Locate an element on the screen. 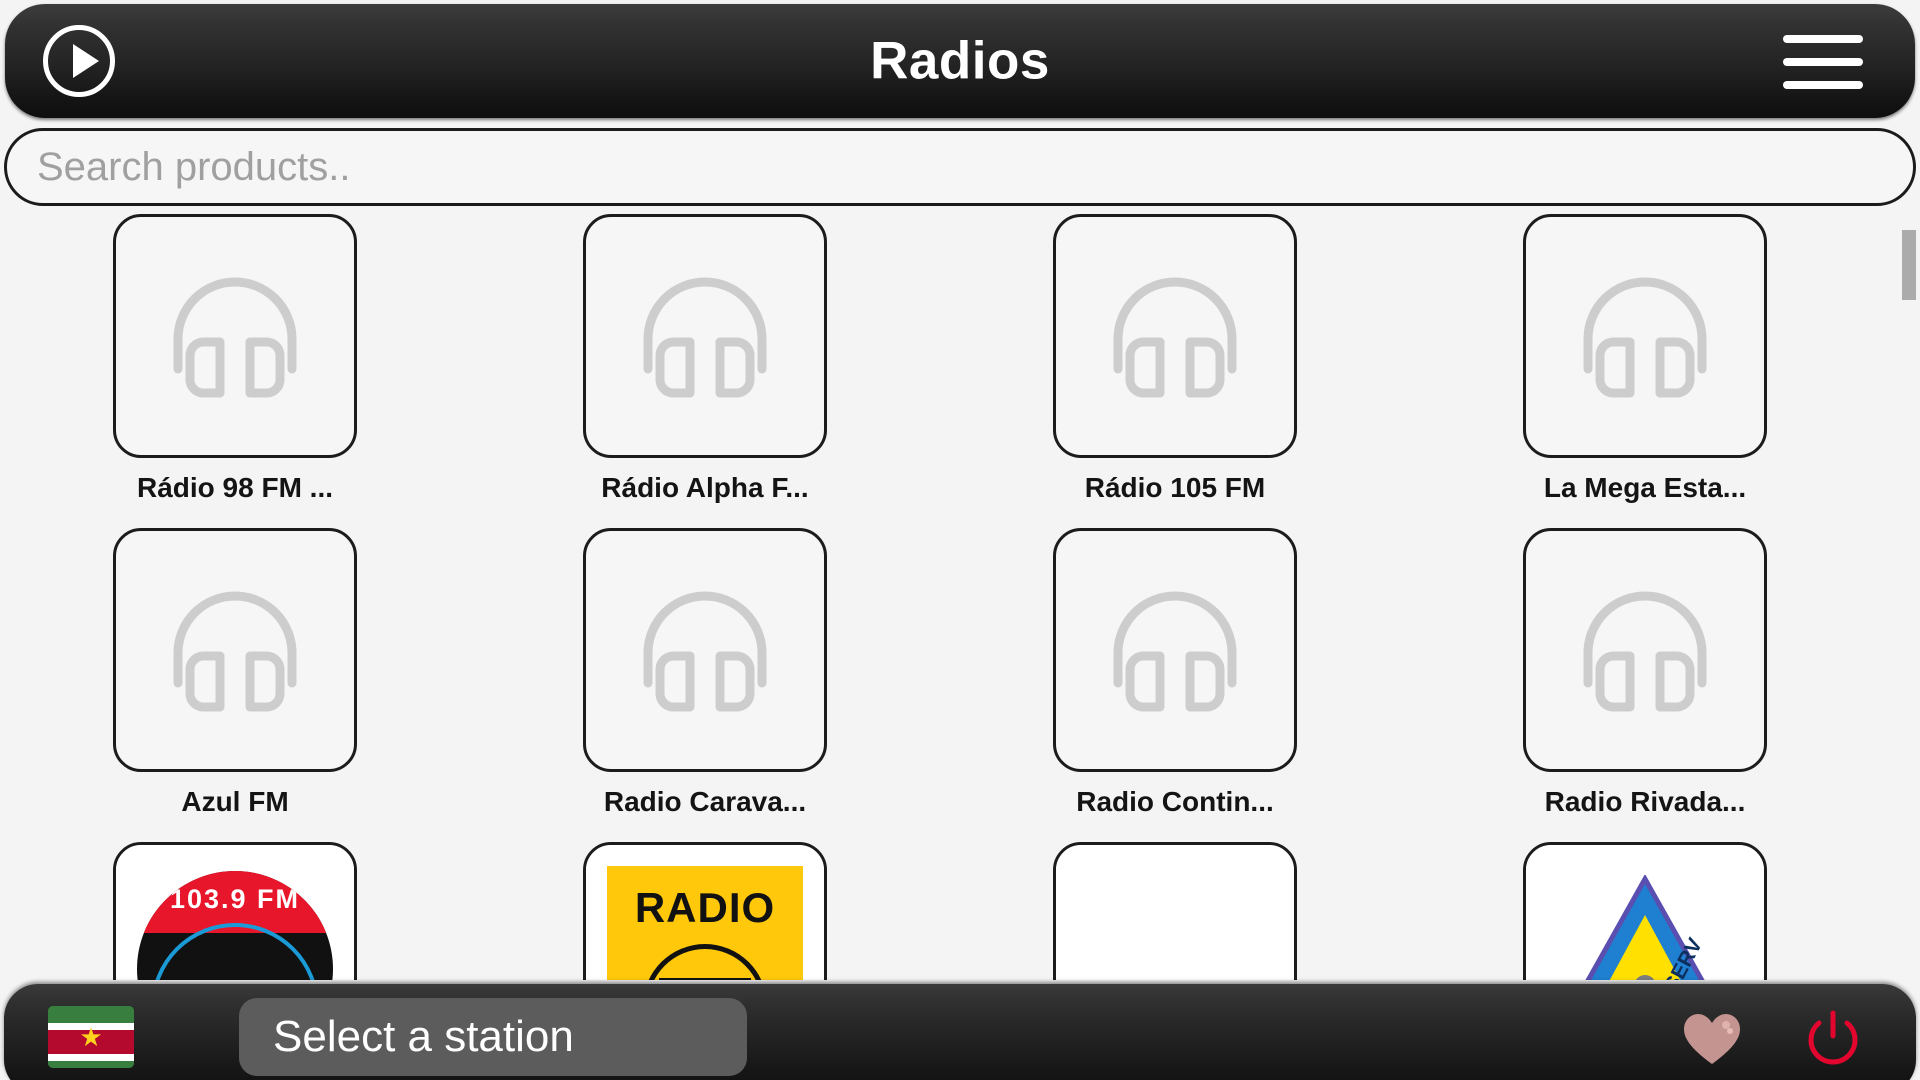  logo-sun-arc is located at coordinates (705, 962).